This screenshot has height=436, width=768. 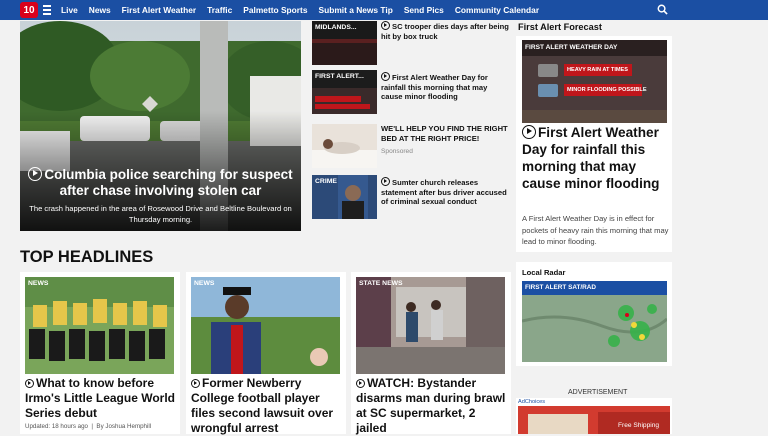 What do you see at coordinates (561, 287) in the screenshot?
I see `radar-map-title: FIRST ALERT SAT/RAD` at bounding box center [561, 287].